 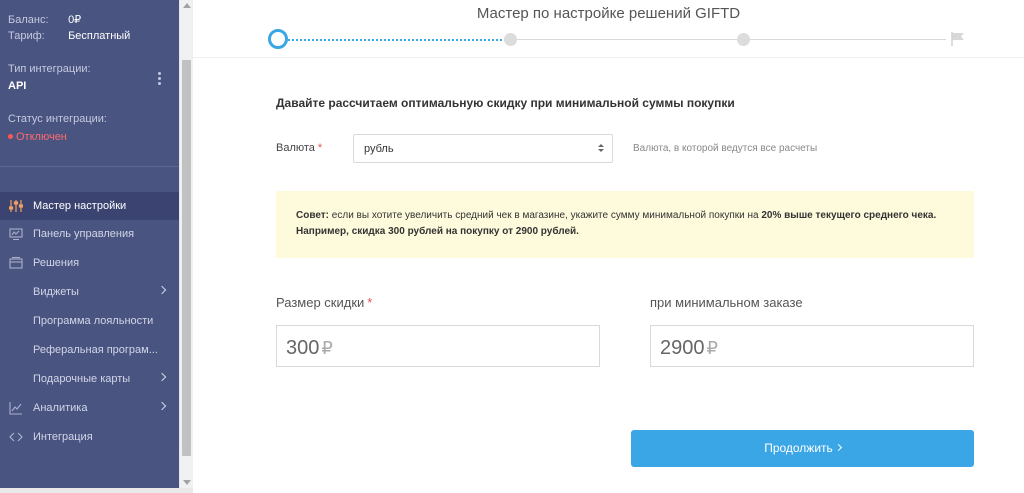 I want to click on sidebar-item-integration: Интеграция, so click(x=89, y=437).